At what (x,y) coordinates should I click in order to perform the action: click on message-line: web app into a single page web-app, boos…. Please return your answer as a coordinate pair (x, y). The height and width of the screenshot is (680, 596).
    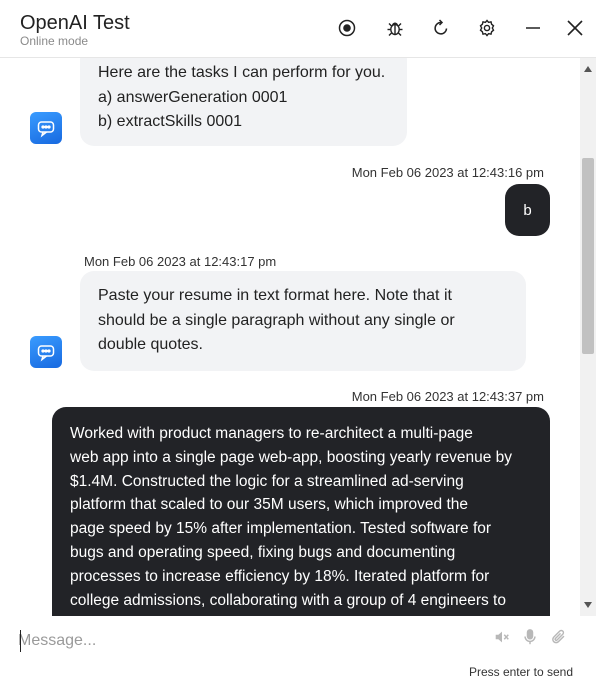
    Looking at the image, I should click on (291, 457).